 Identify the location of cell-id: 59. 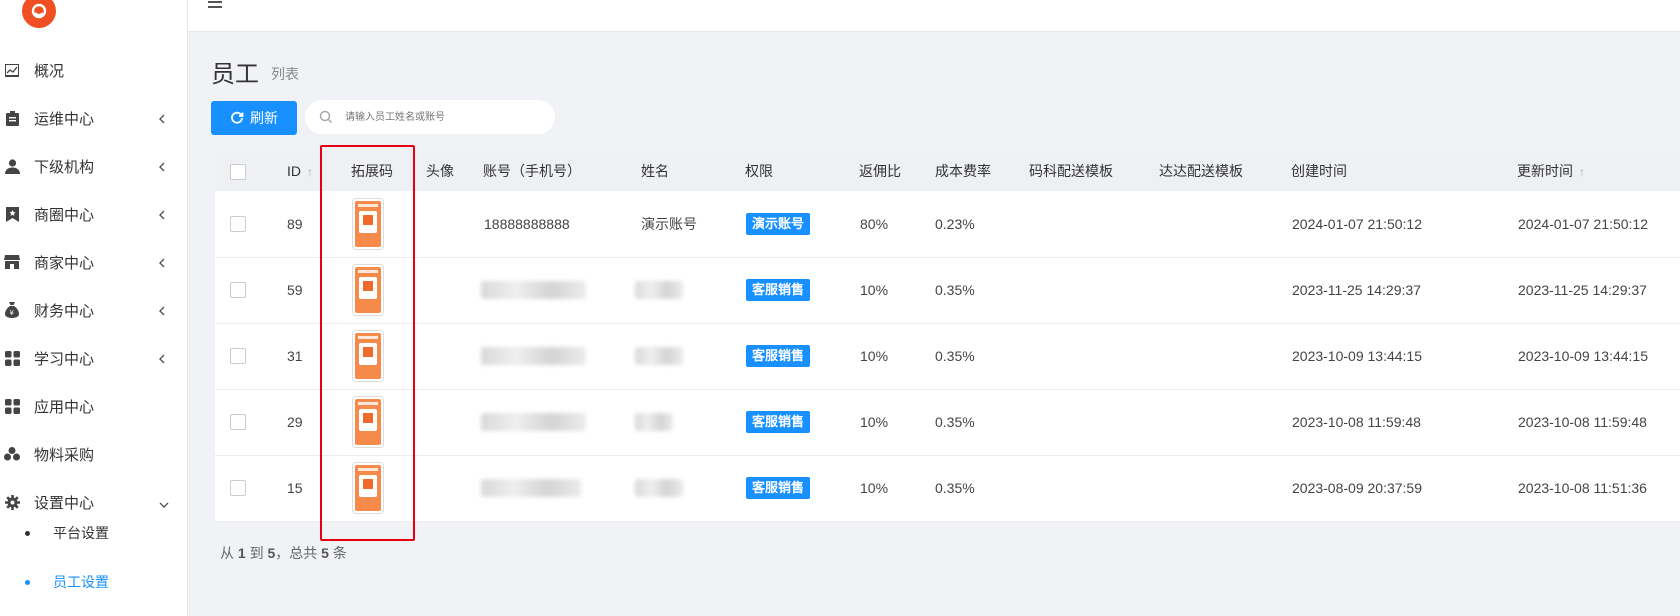
(295, 290).